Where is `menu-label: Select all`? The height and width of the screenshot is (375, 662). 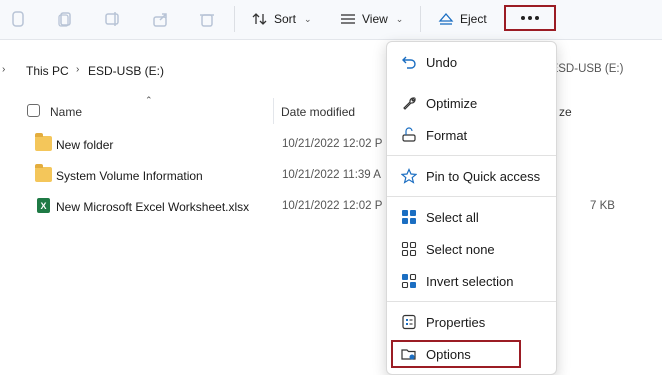
menu-label: Select all is located at coordinates (452, 217).